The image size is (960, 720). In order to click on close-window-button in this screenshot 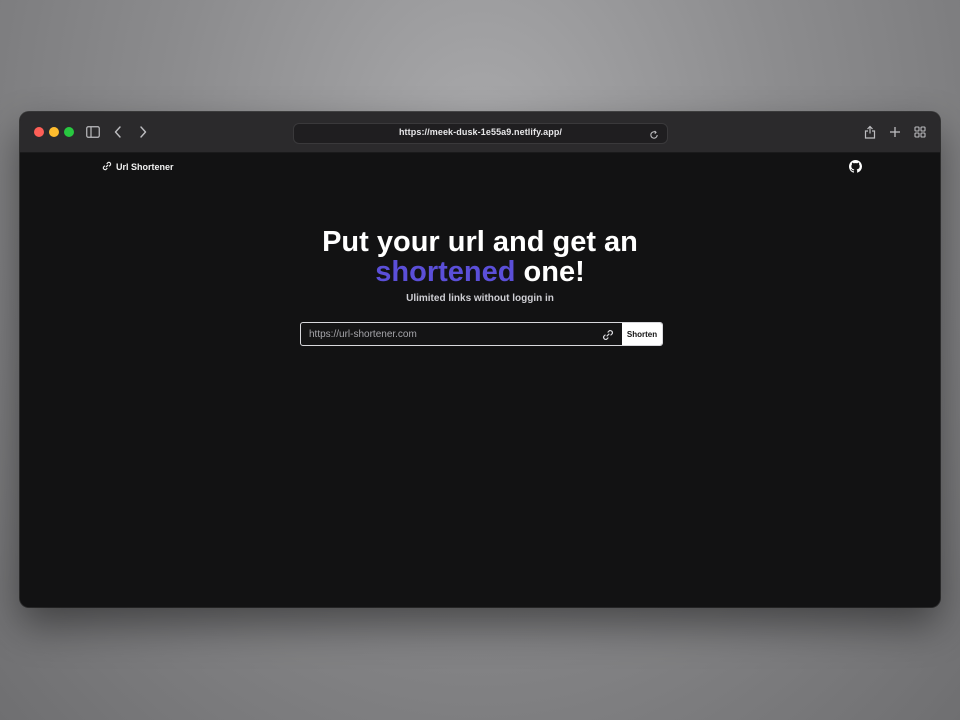, I will do `click(39, 132)`.